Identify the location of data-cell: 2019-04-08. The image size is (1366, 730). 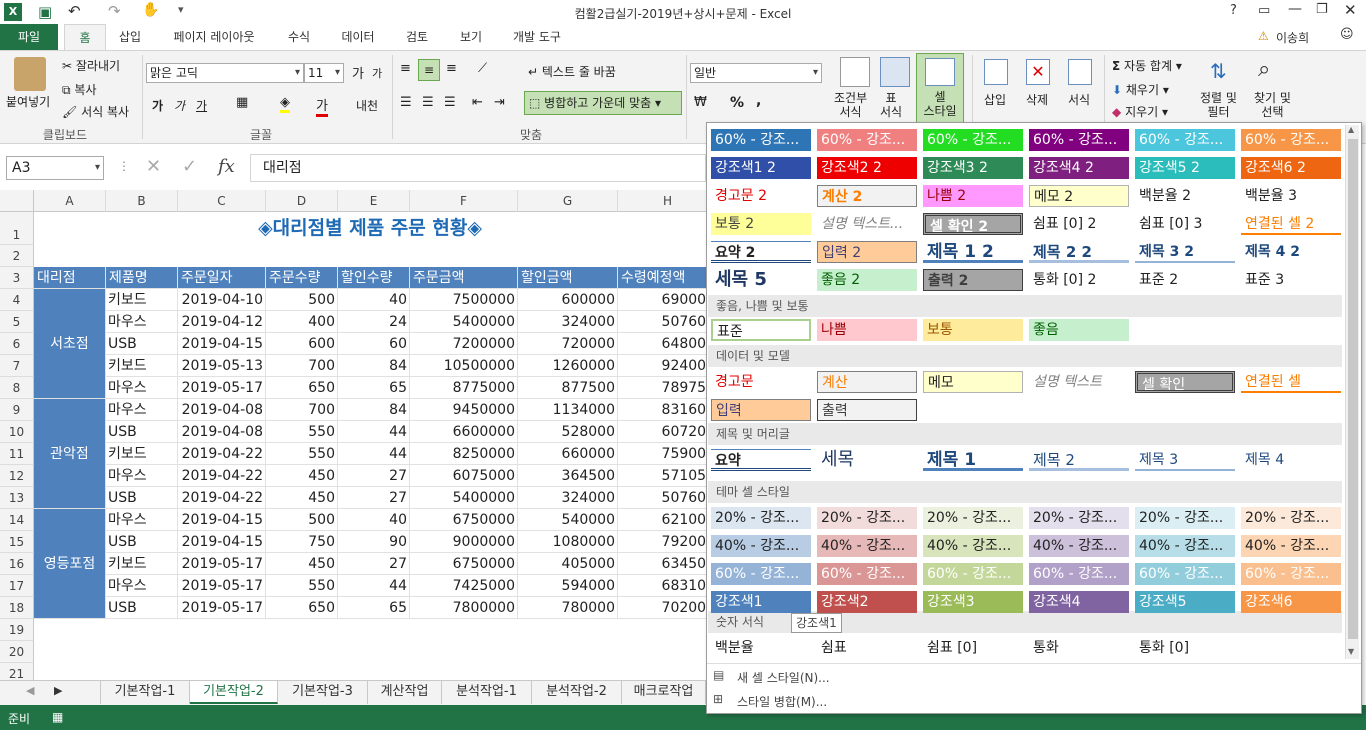
(222, 410).